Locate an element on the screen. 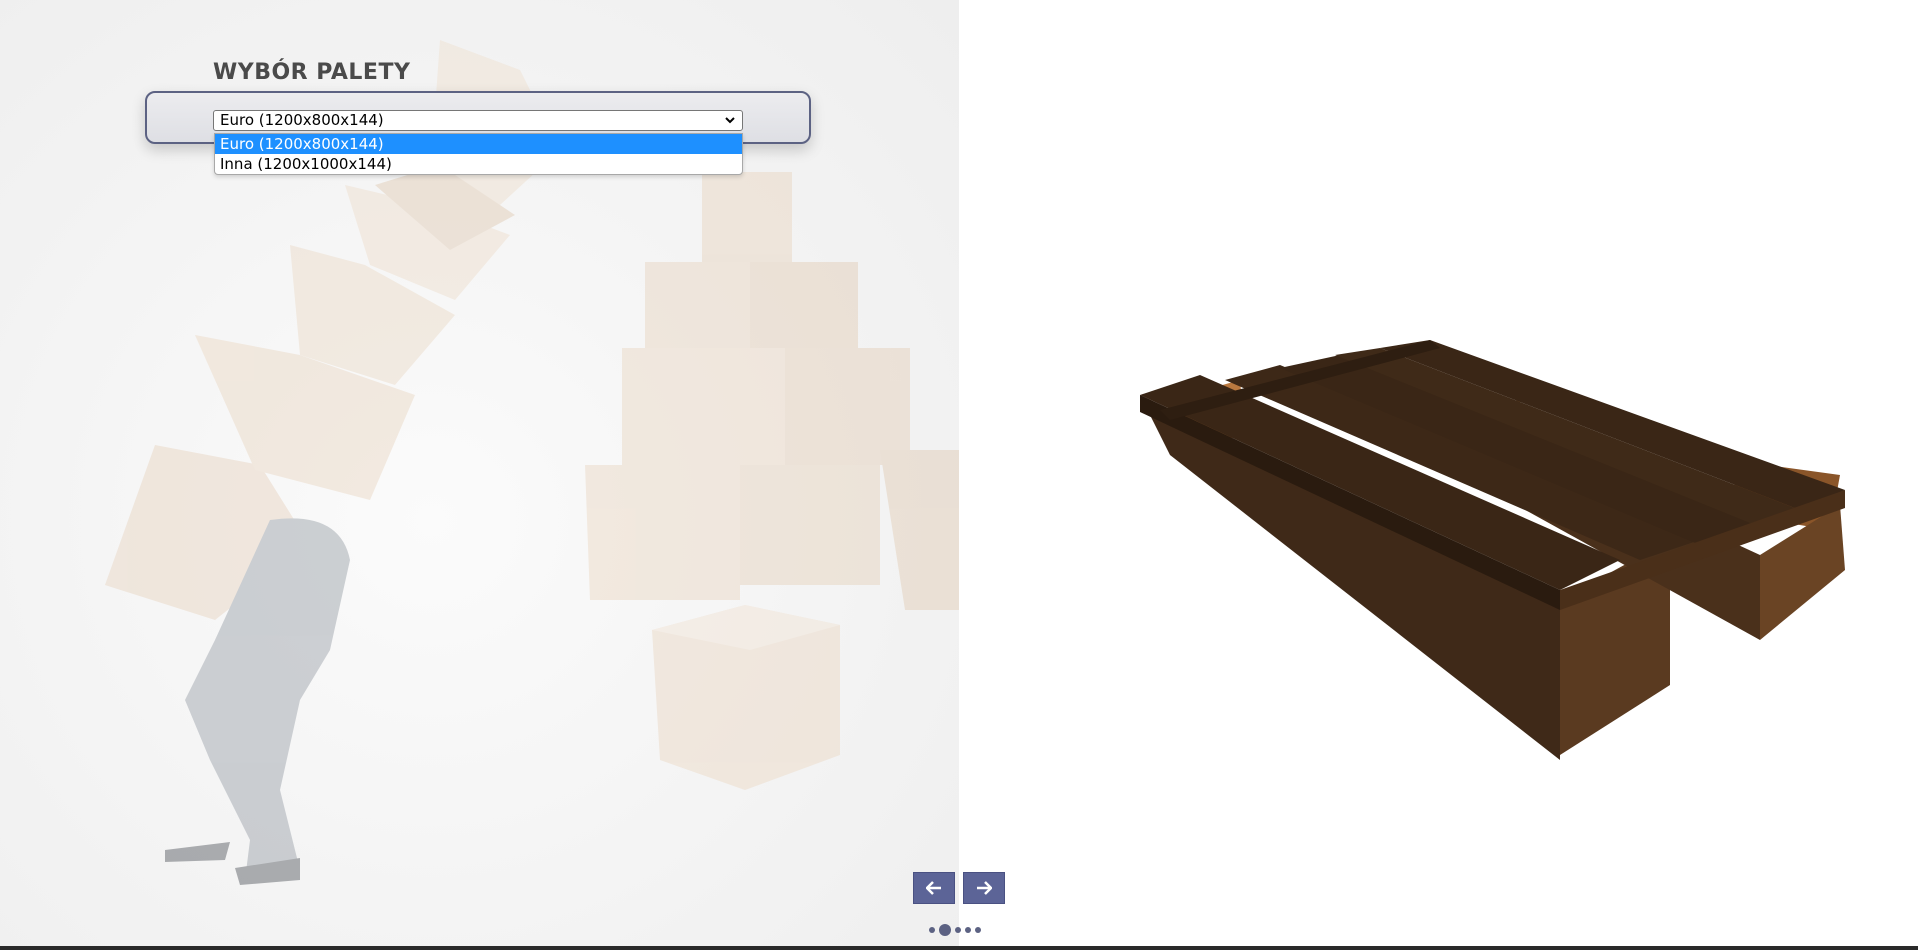  pallet-type-dropdown: Euro (1200x800x144) Inna (1200x1000x144) is located at coordinates (478, 154).